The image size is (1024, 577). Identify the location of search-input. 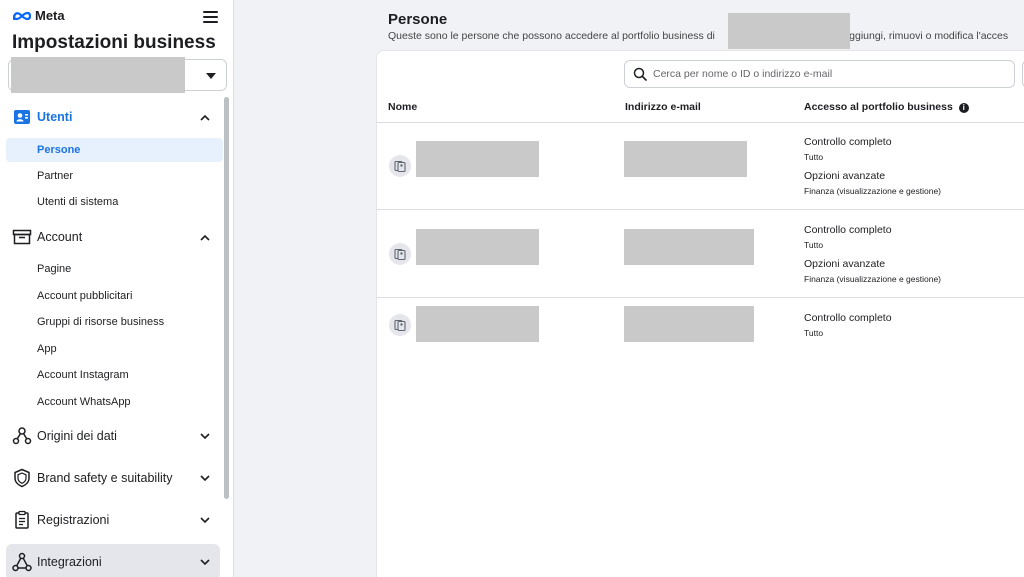
(823, 74).